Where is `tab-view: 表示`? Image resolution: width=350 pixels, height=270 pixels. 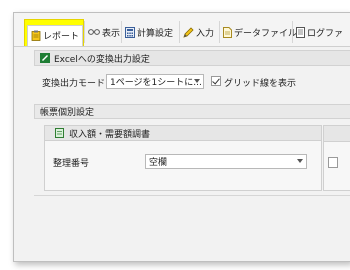 tab-view: 表示 is located at coordinates (103, 32).